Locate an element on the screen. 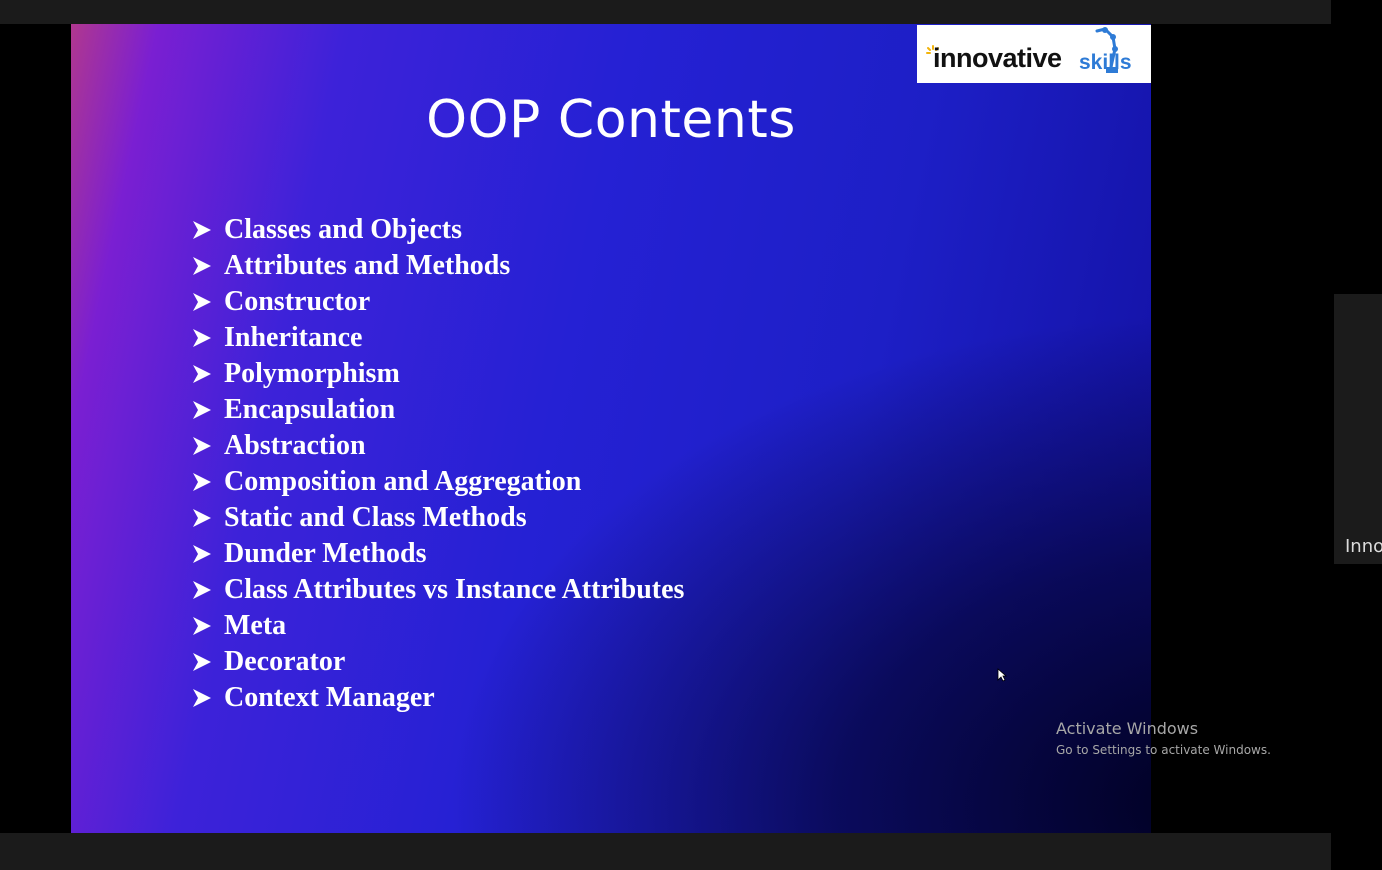  list-item-label: Classes and Objects is located at coordinates (343, 229).